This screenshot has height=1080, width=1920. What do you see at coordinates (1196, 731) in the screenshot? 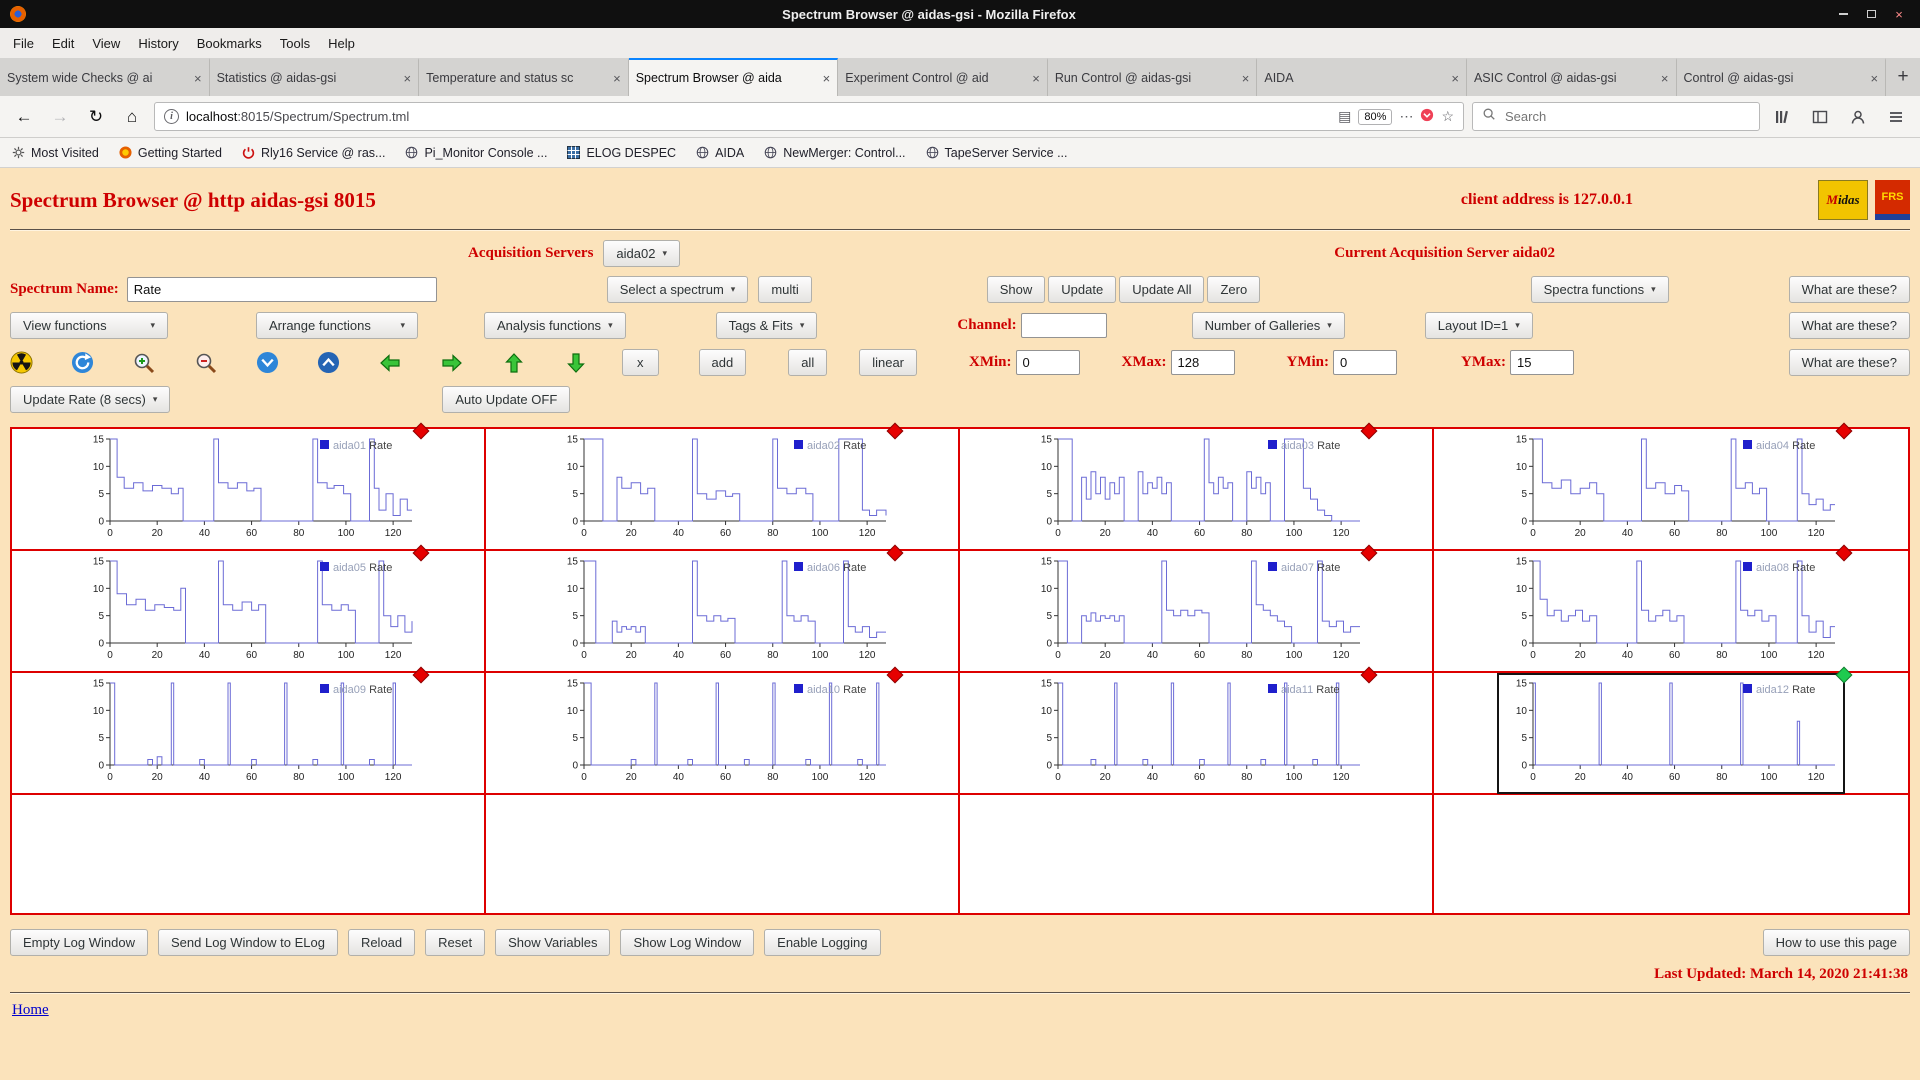
I see `spectrum-plot-aida11: 0 5 10 15 0 20 40 60 80 100 120 aida11 Rate` at bounding box center [1196, 731].